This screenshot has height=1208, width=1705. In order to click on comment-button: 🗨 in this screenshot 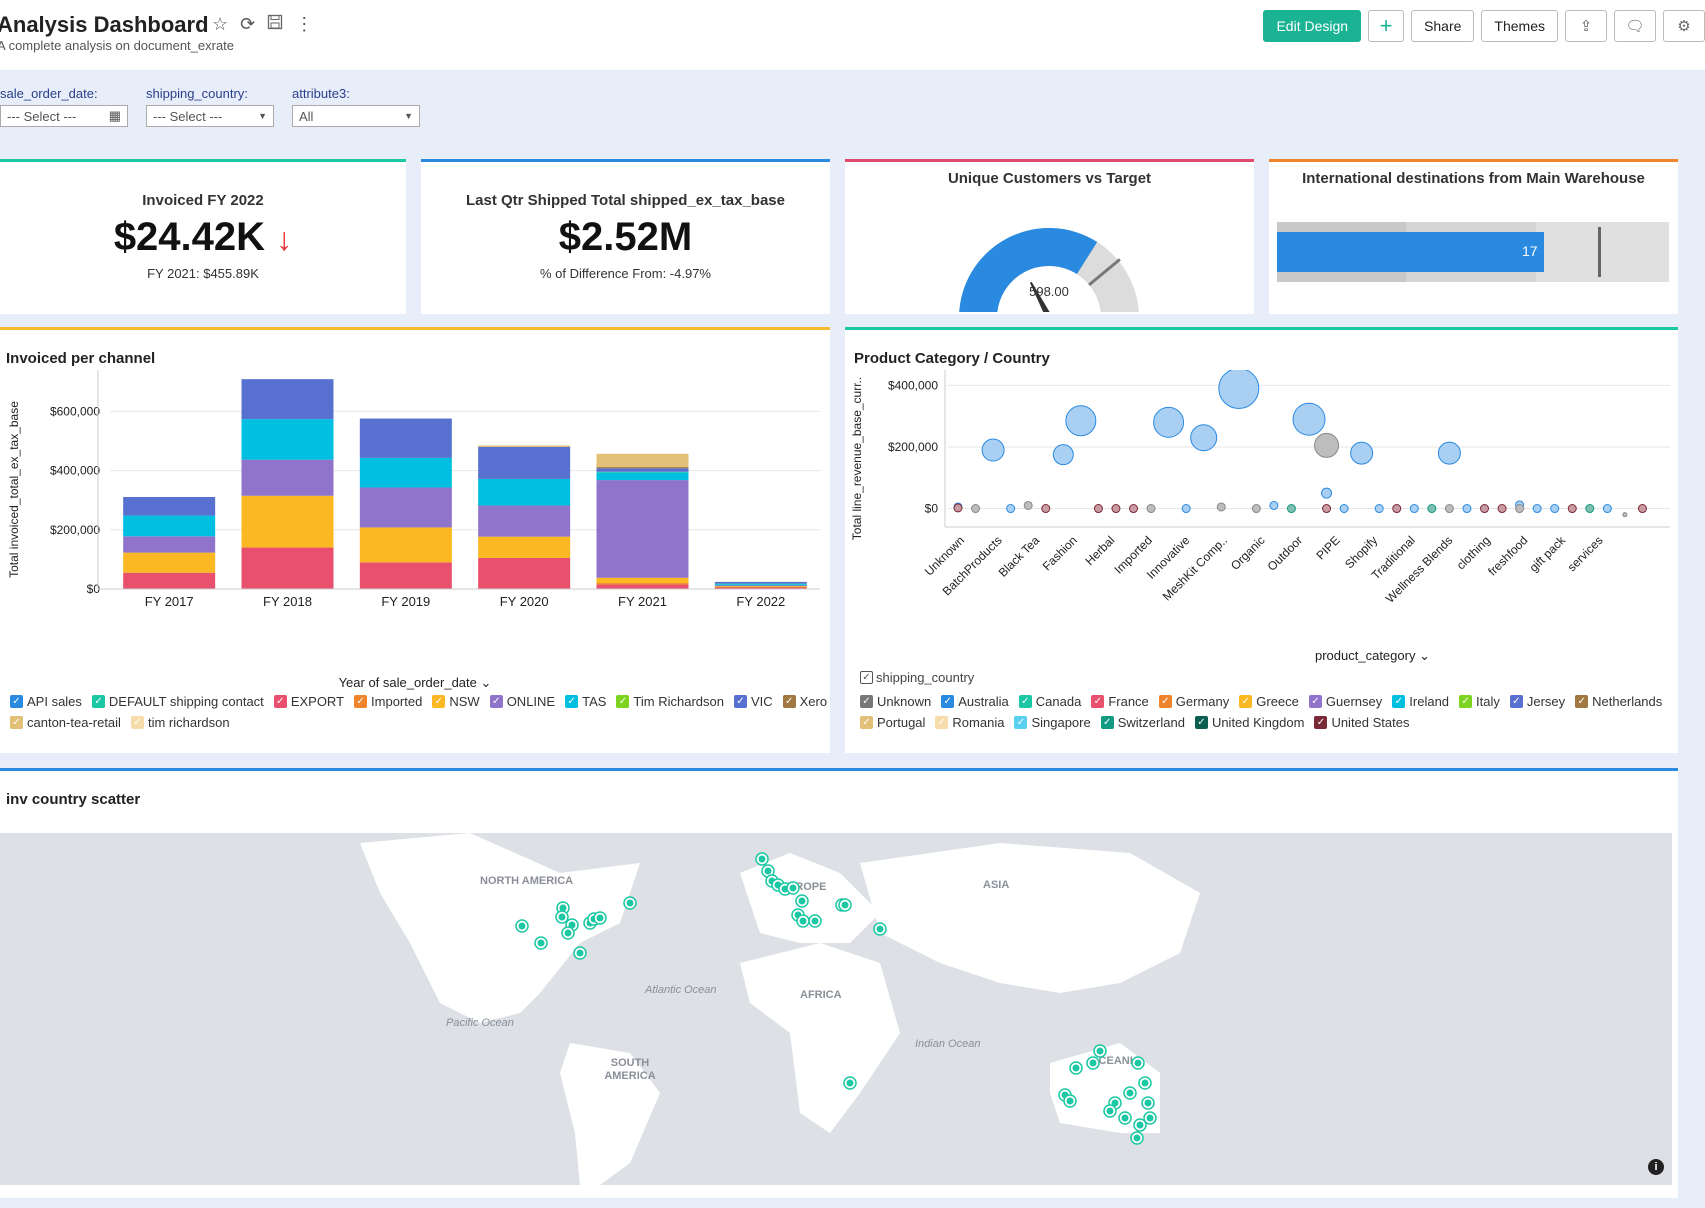, I will do `click(1635, 26)`.